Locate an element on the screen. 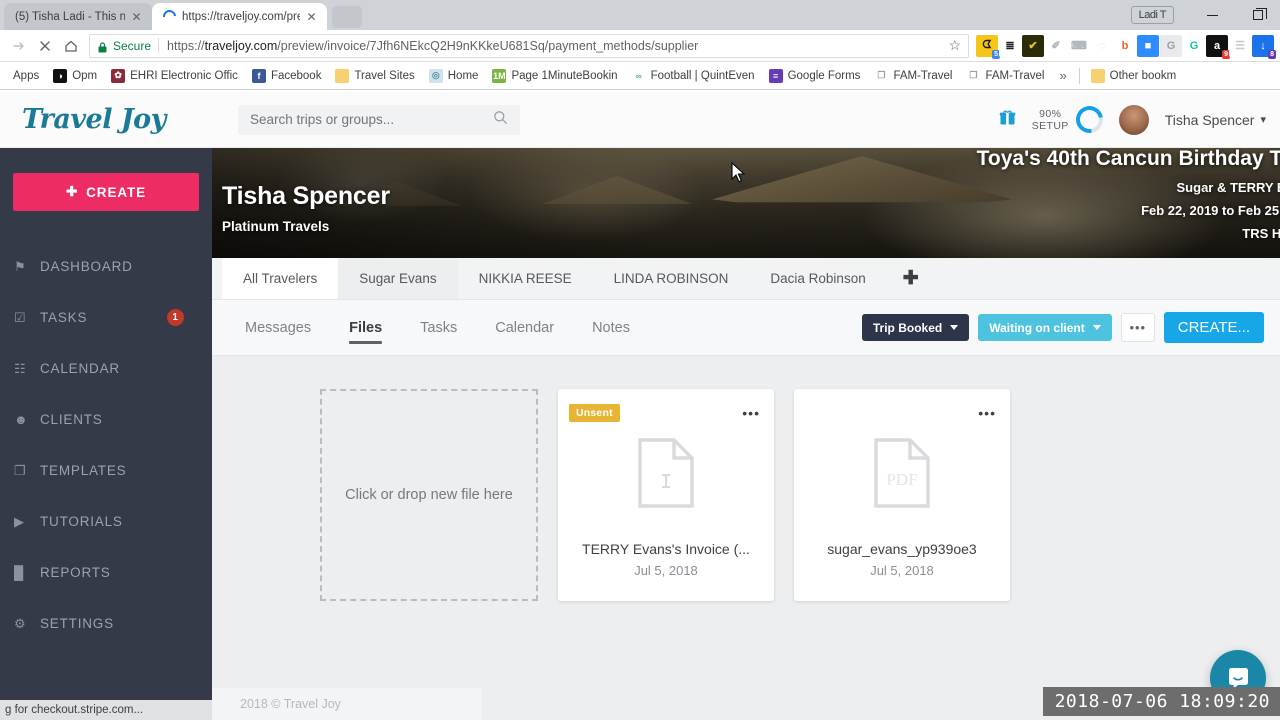 The width and height of the screenshot is (1280, 720). pacman-extension-icon: ᗧ5 is located at coordinates (988, 46).